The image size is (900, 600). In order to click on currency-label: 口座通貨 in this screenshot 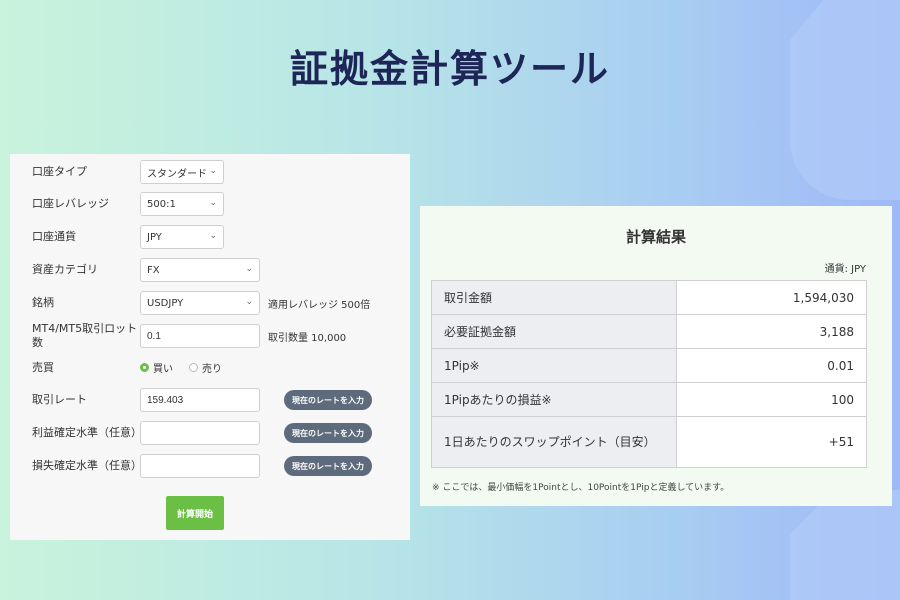, I will do `click(54, 236)`.